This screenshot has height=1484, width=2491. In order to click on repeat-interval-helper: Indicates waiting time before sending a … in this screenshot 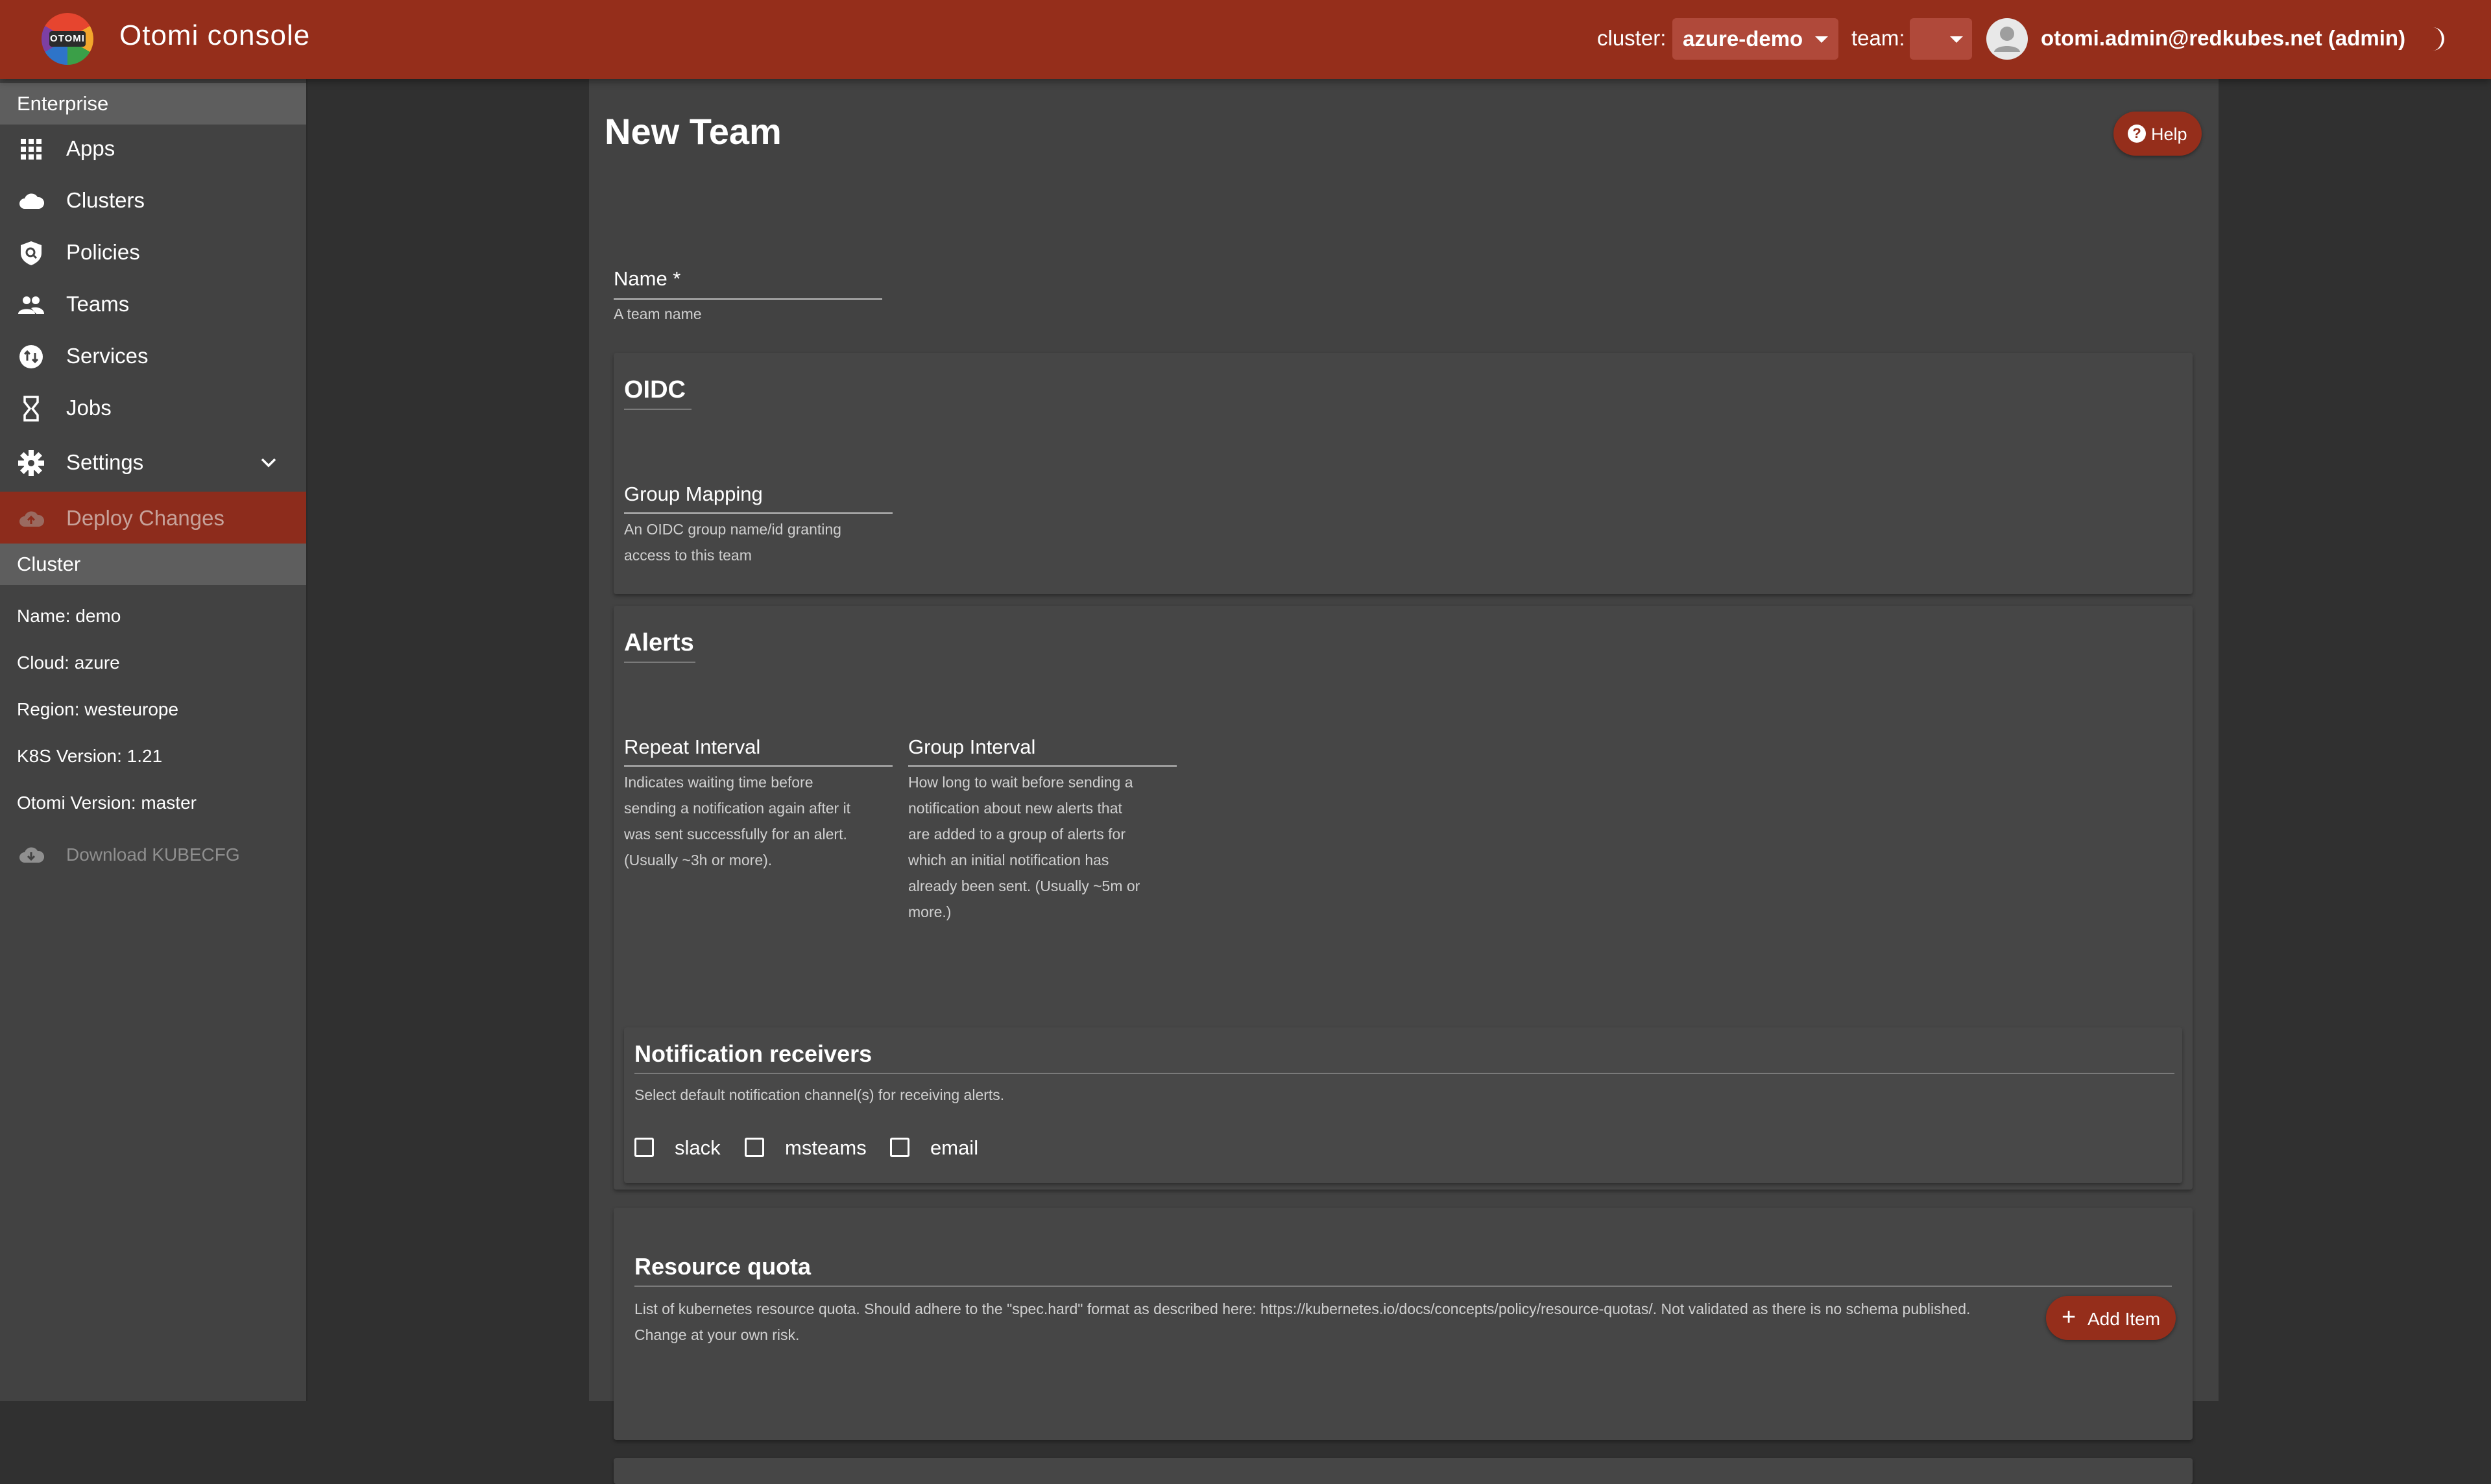, I will do `click(737, 821)`.